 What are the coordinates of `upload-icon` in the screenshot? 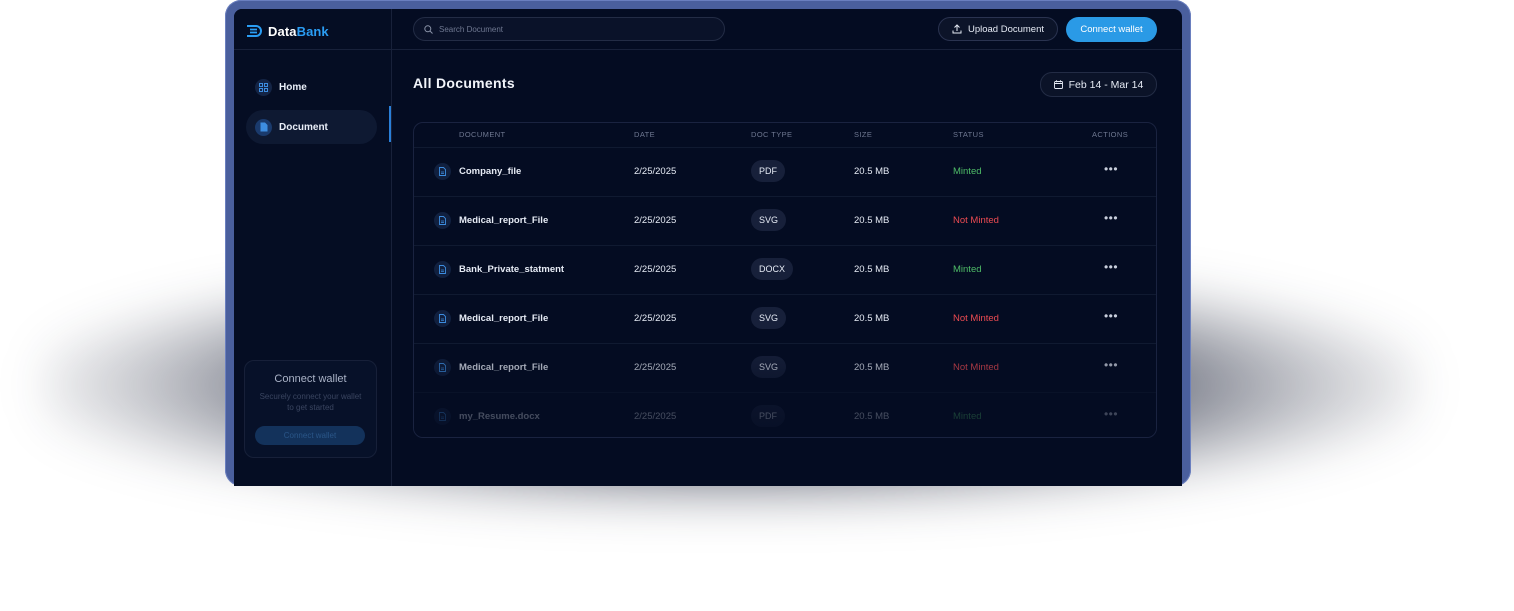 It's located at (957, 29).